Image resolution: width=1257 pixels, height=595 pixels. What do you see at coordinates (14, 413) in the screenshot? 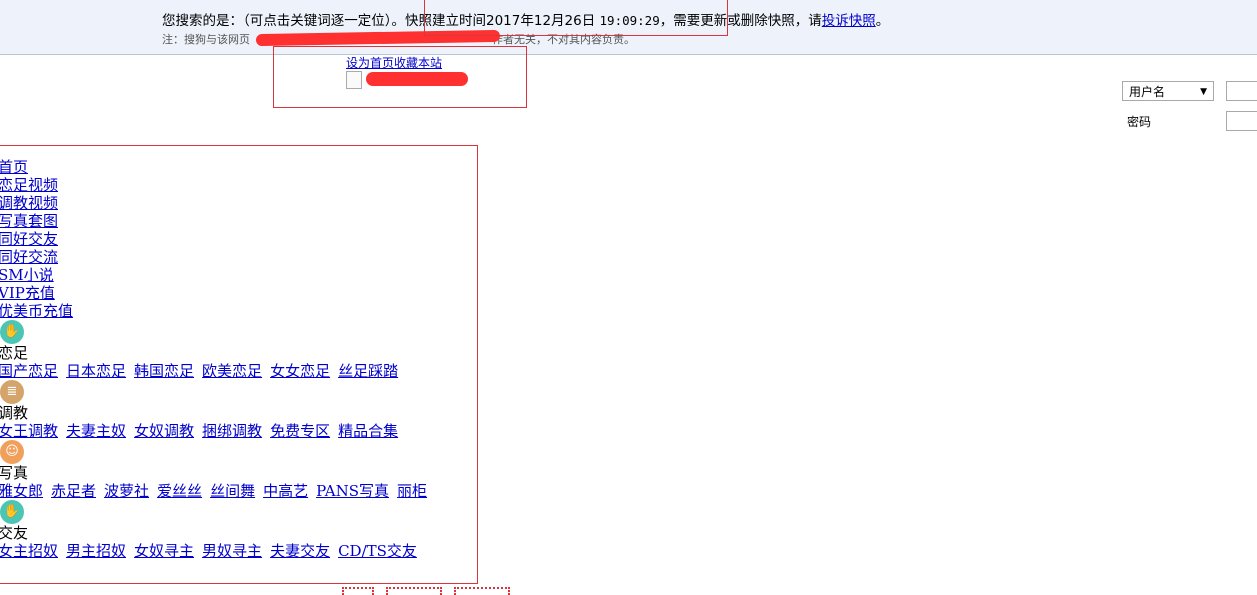
I see `category-label: 调教` at bounding box center [14, 413].